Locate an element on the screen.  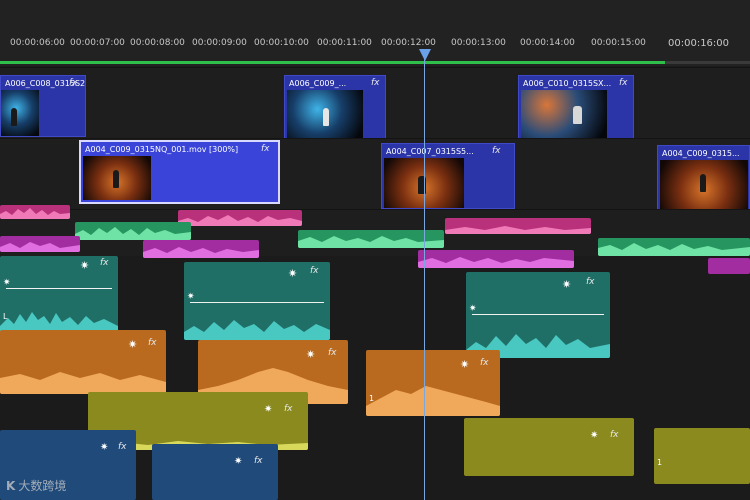
video-clip: A006_C008_0315S25... fx is located at coordinates (43, 106).